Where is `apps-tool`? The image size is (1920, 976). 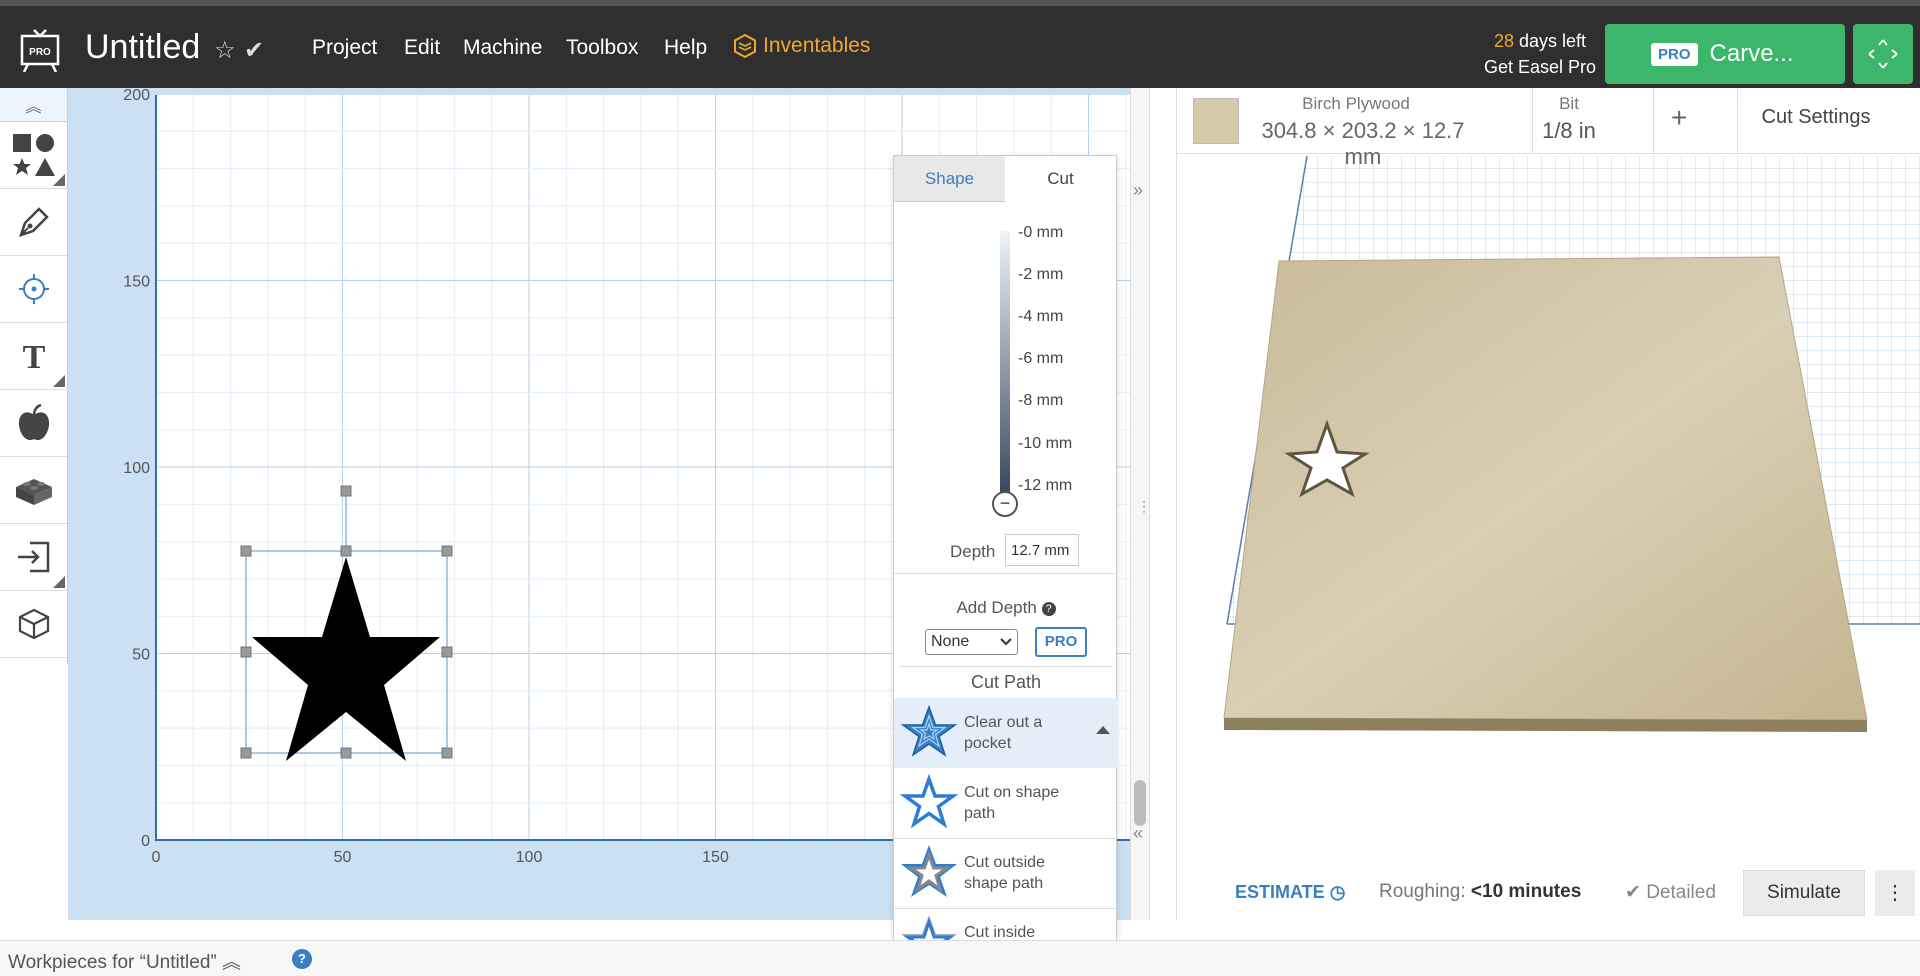 apps-tool is located at coordinates (33, 490).